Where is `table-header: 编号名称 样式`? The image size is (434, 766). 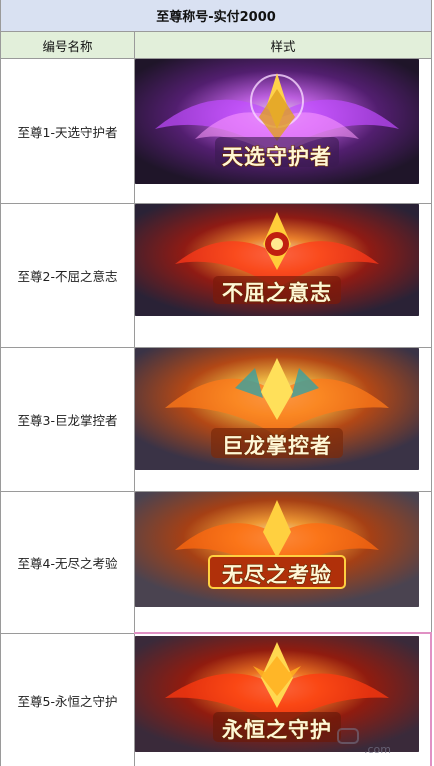 table-header: 编号名称 样式 is located at coordinates (216, 45).